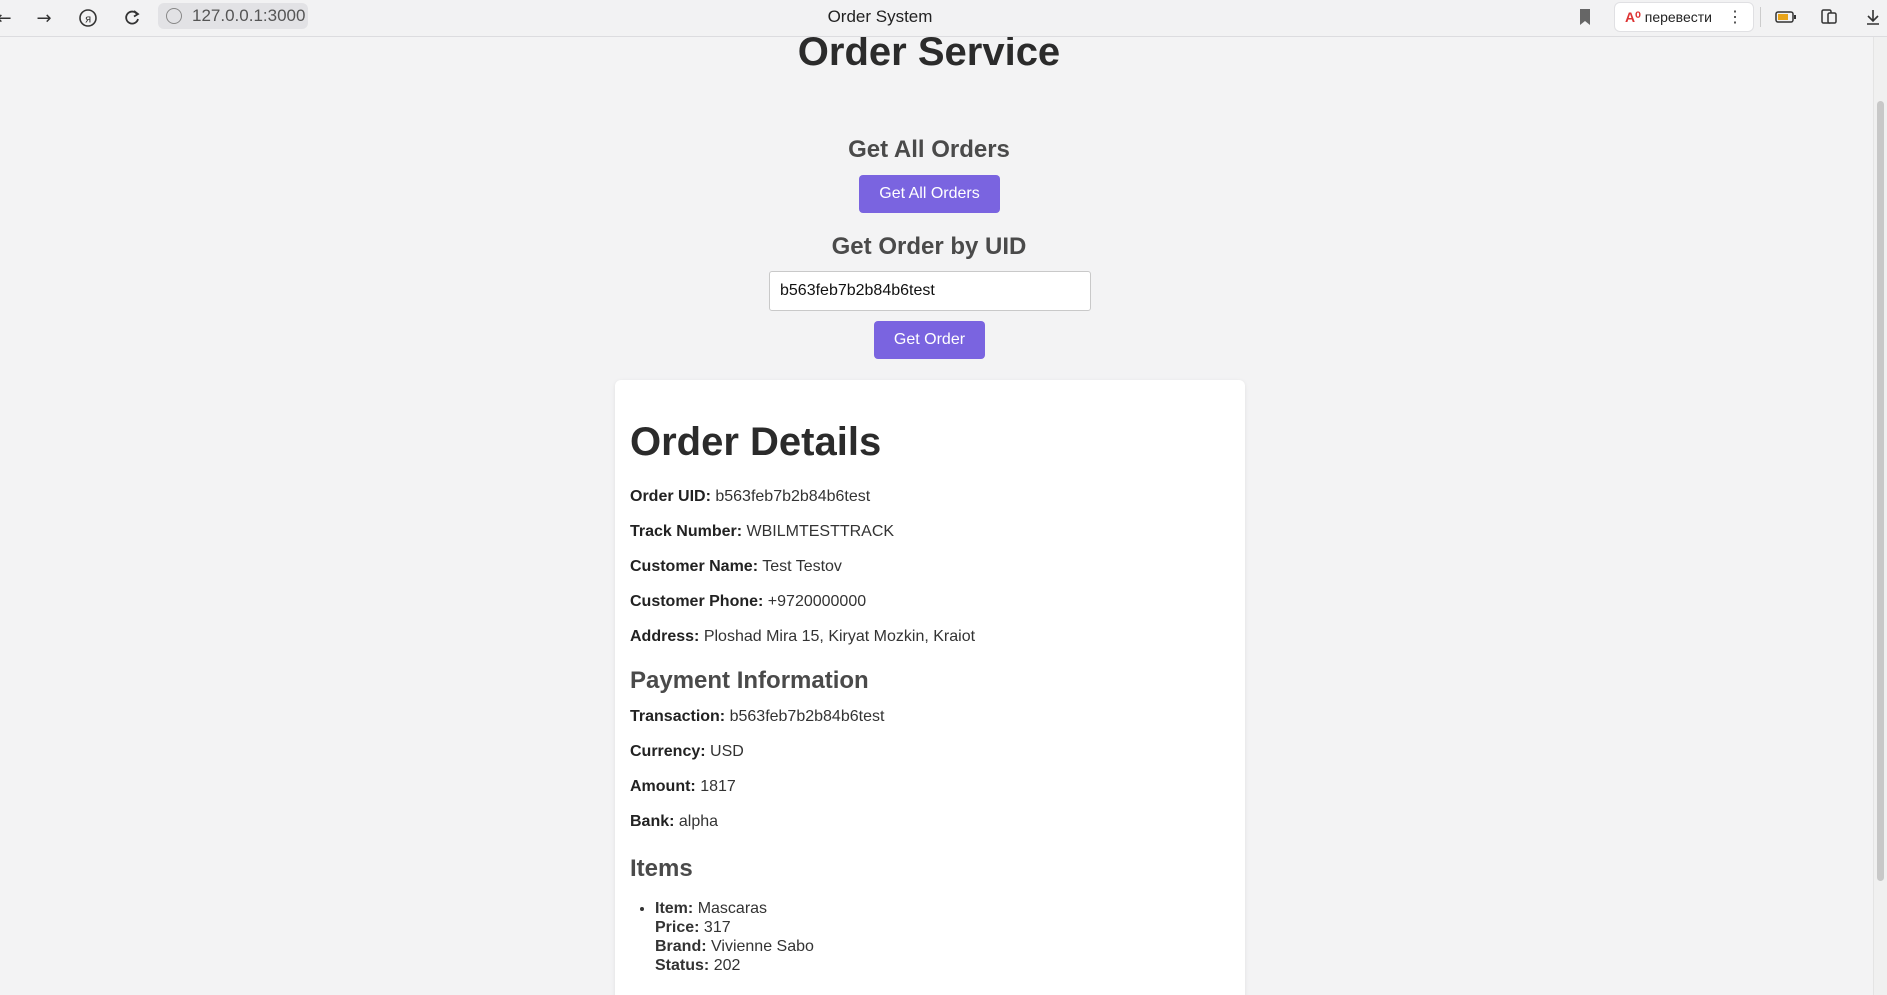 The height and width of the screenshot is (995, 1887). What do you see at coordinates (697, 601) in the screenshot?
I see `field-label: Customer Phone:` at bounding box center [697, 601].